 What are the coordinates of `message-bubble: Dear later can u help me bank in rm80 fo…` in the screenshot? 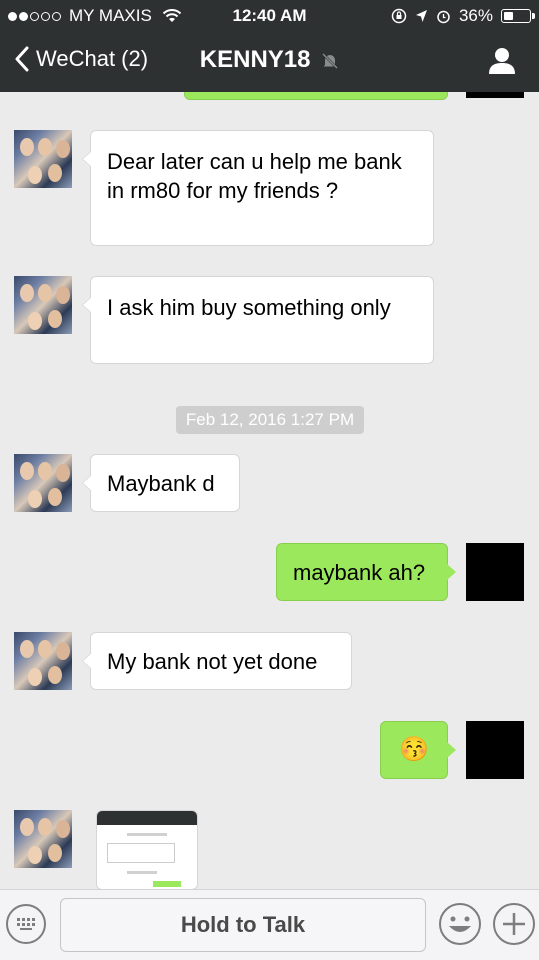 It's located at (258, 188).